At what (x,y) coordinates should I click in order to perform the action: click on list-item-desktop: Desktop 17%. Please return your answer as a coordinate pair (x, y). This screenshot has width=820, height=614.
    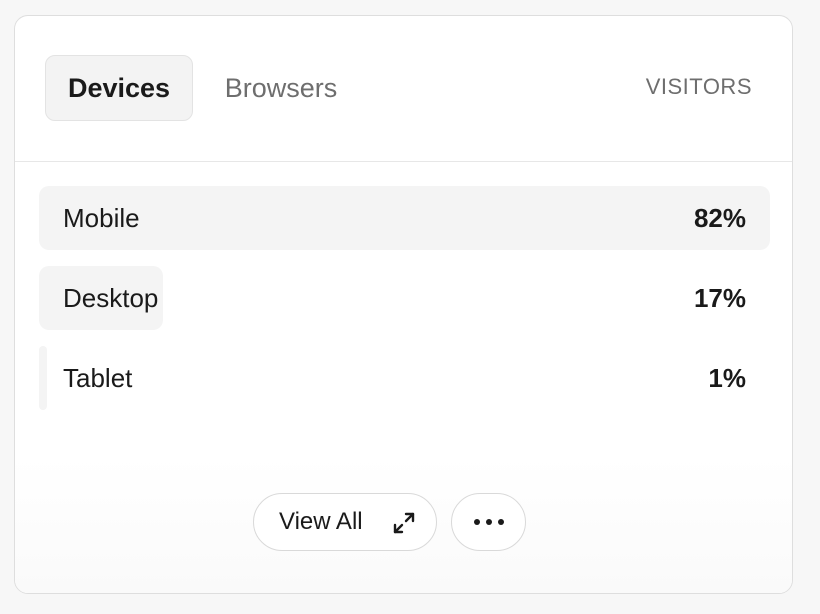
    Looking at the image, I should click on (404, 298).